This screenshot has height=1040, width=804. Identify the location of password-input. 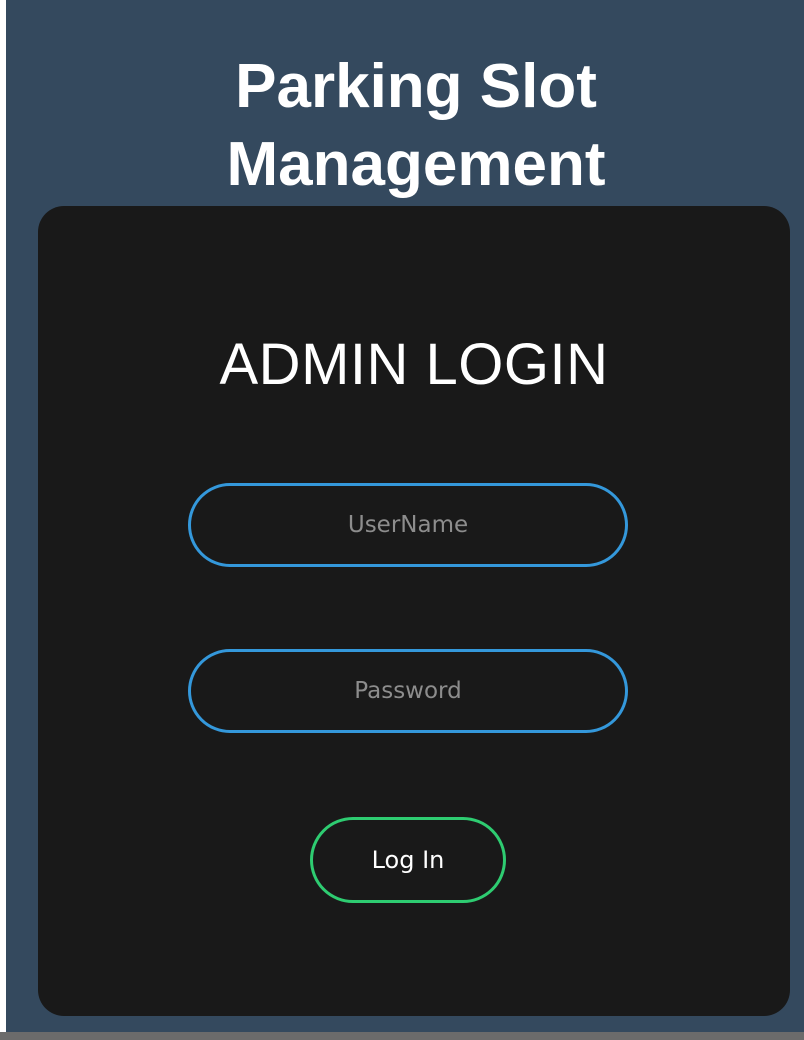
(408, 691).